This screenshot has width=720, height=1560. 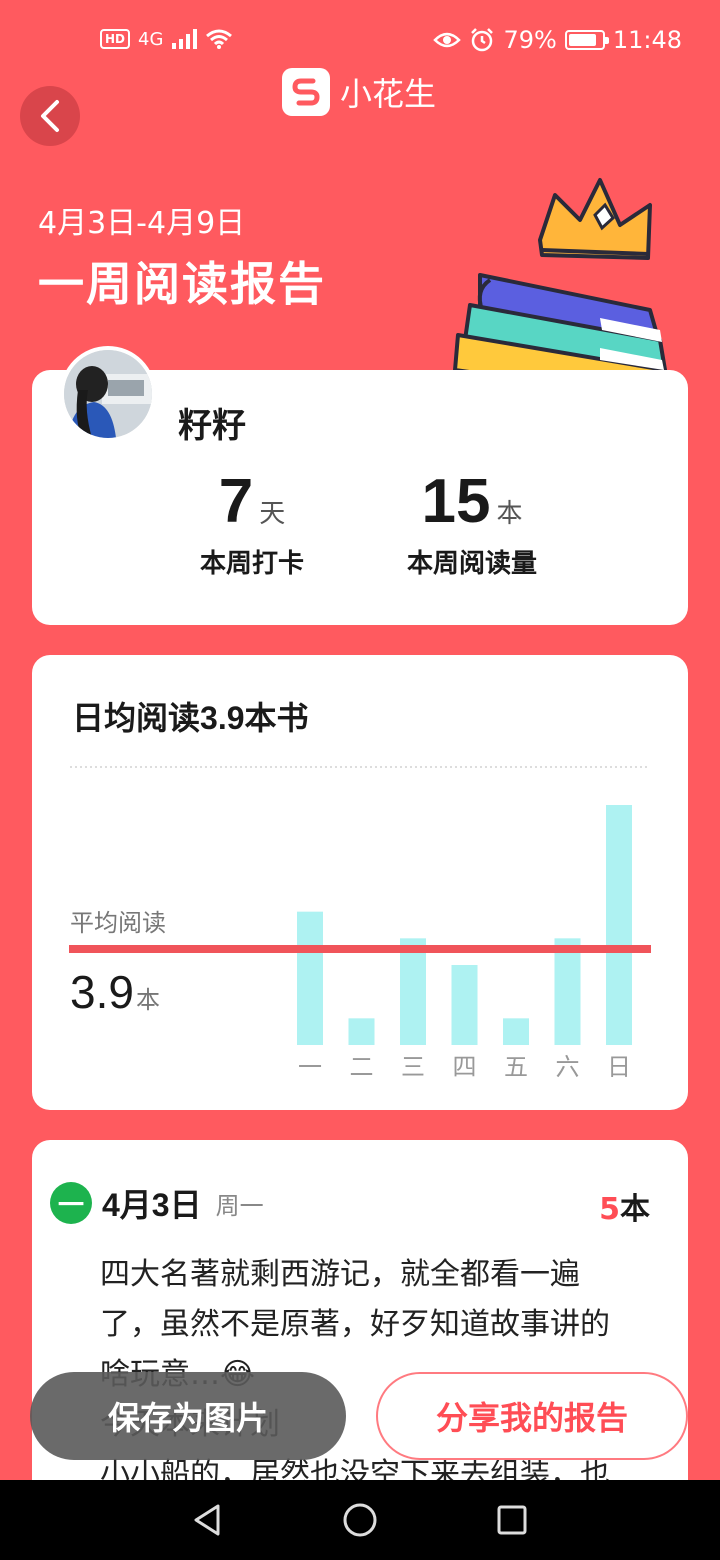 I want to click on app-logo-icon, so click(x=306, y=92).